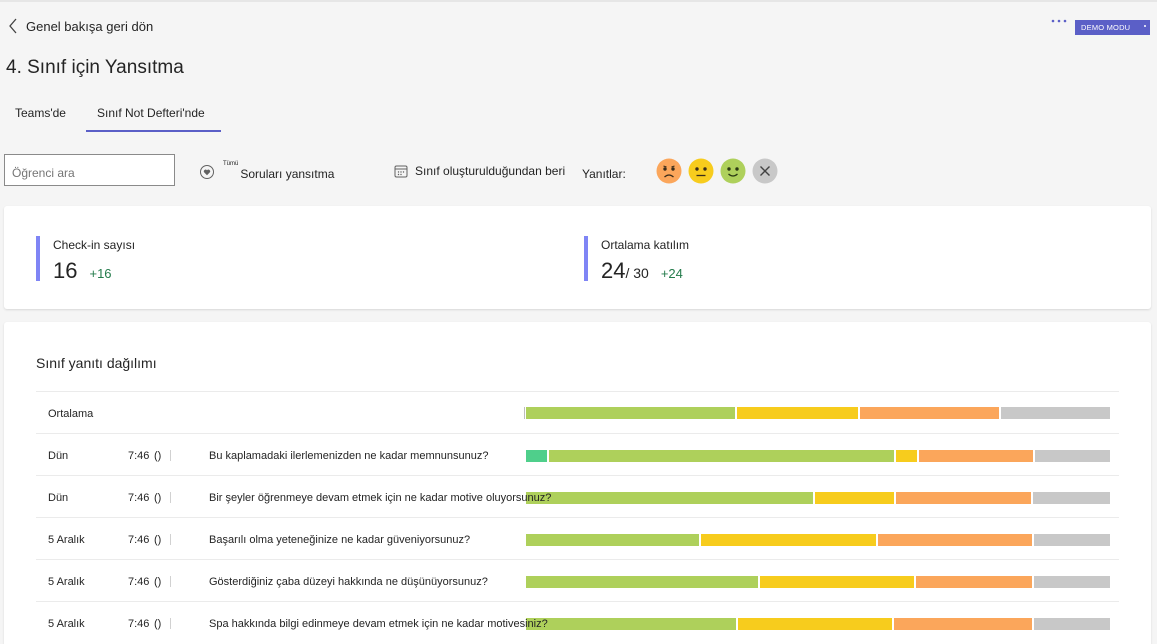 Image resolution: width=1157 pixels, height=644 pixels. I want to click on checkin-count-value: 16, so click(65, 270).